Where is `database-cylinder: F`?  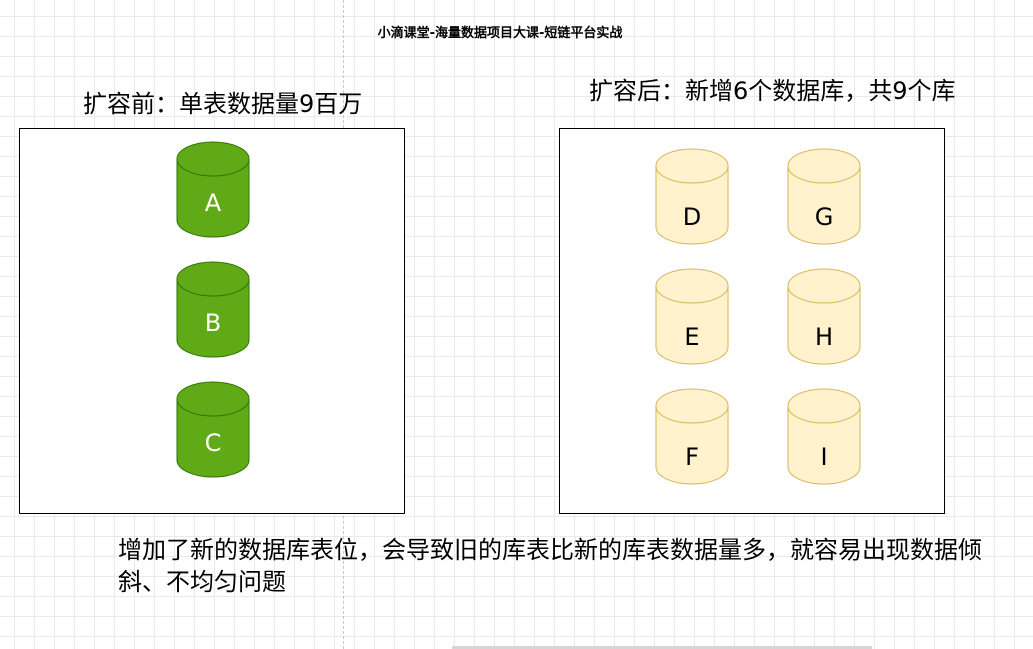
database-cylinder: F is located at coordinates (692, 436).